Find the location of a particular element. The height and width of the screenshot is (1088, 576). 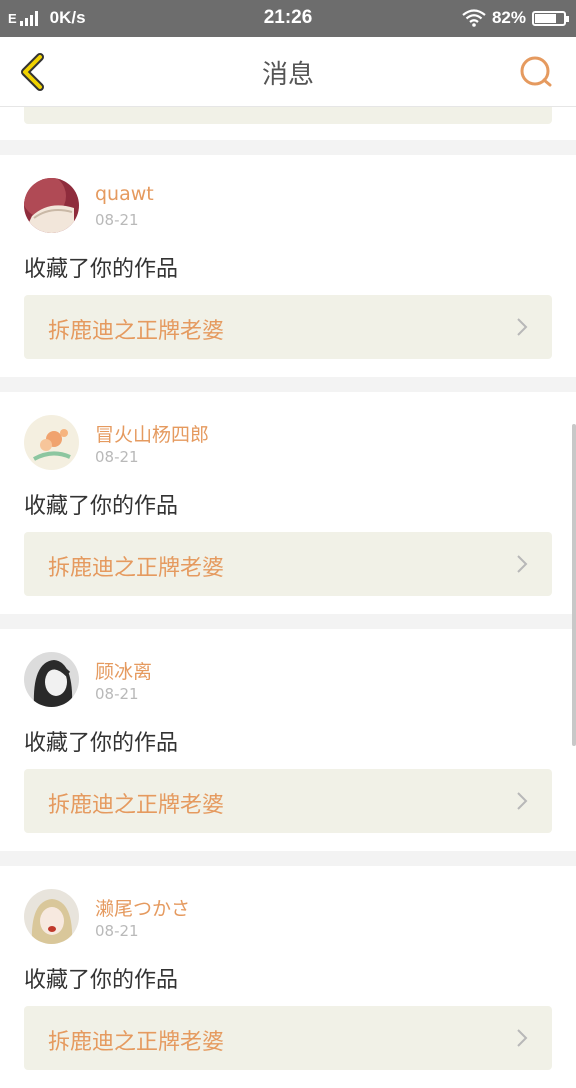

username: 顾冰离 is located at coordinates (123, 670).